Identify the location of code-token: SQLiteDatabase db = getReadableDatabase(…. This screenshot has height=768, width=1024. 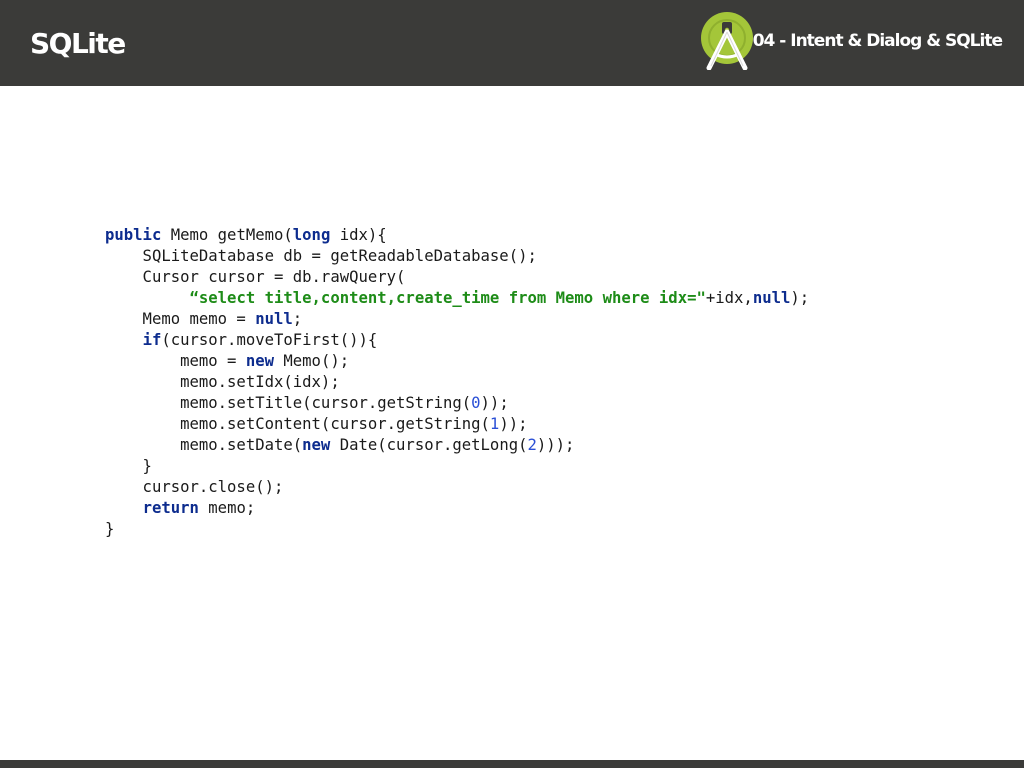
(321, 256).